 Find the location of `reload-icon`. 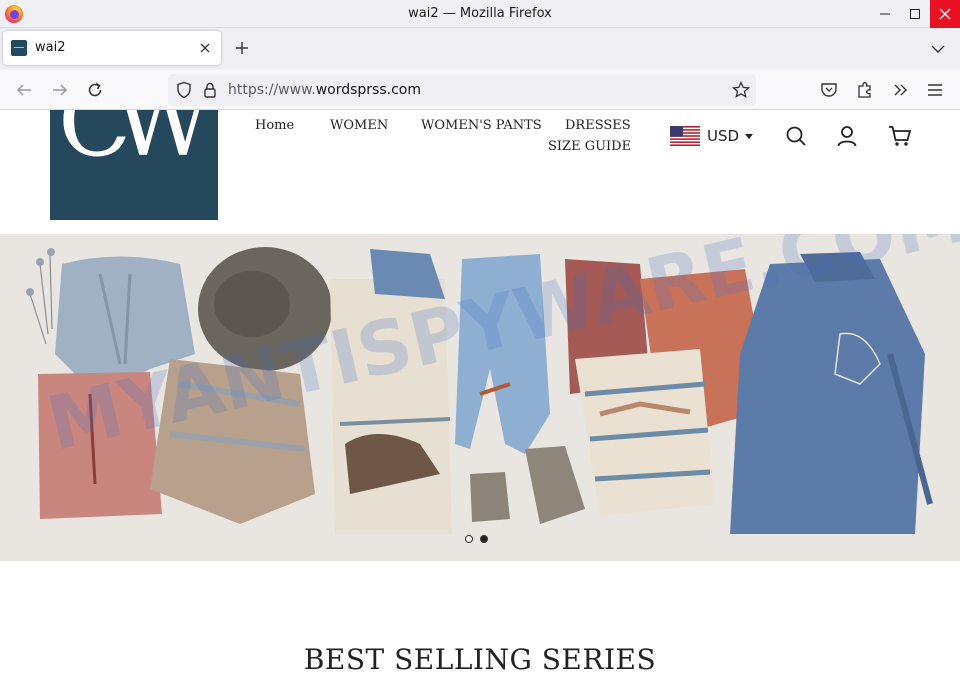

reload-icon is located at coordinates (95, 89).